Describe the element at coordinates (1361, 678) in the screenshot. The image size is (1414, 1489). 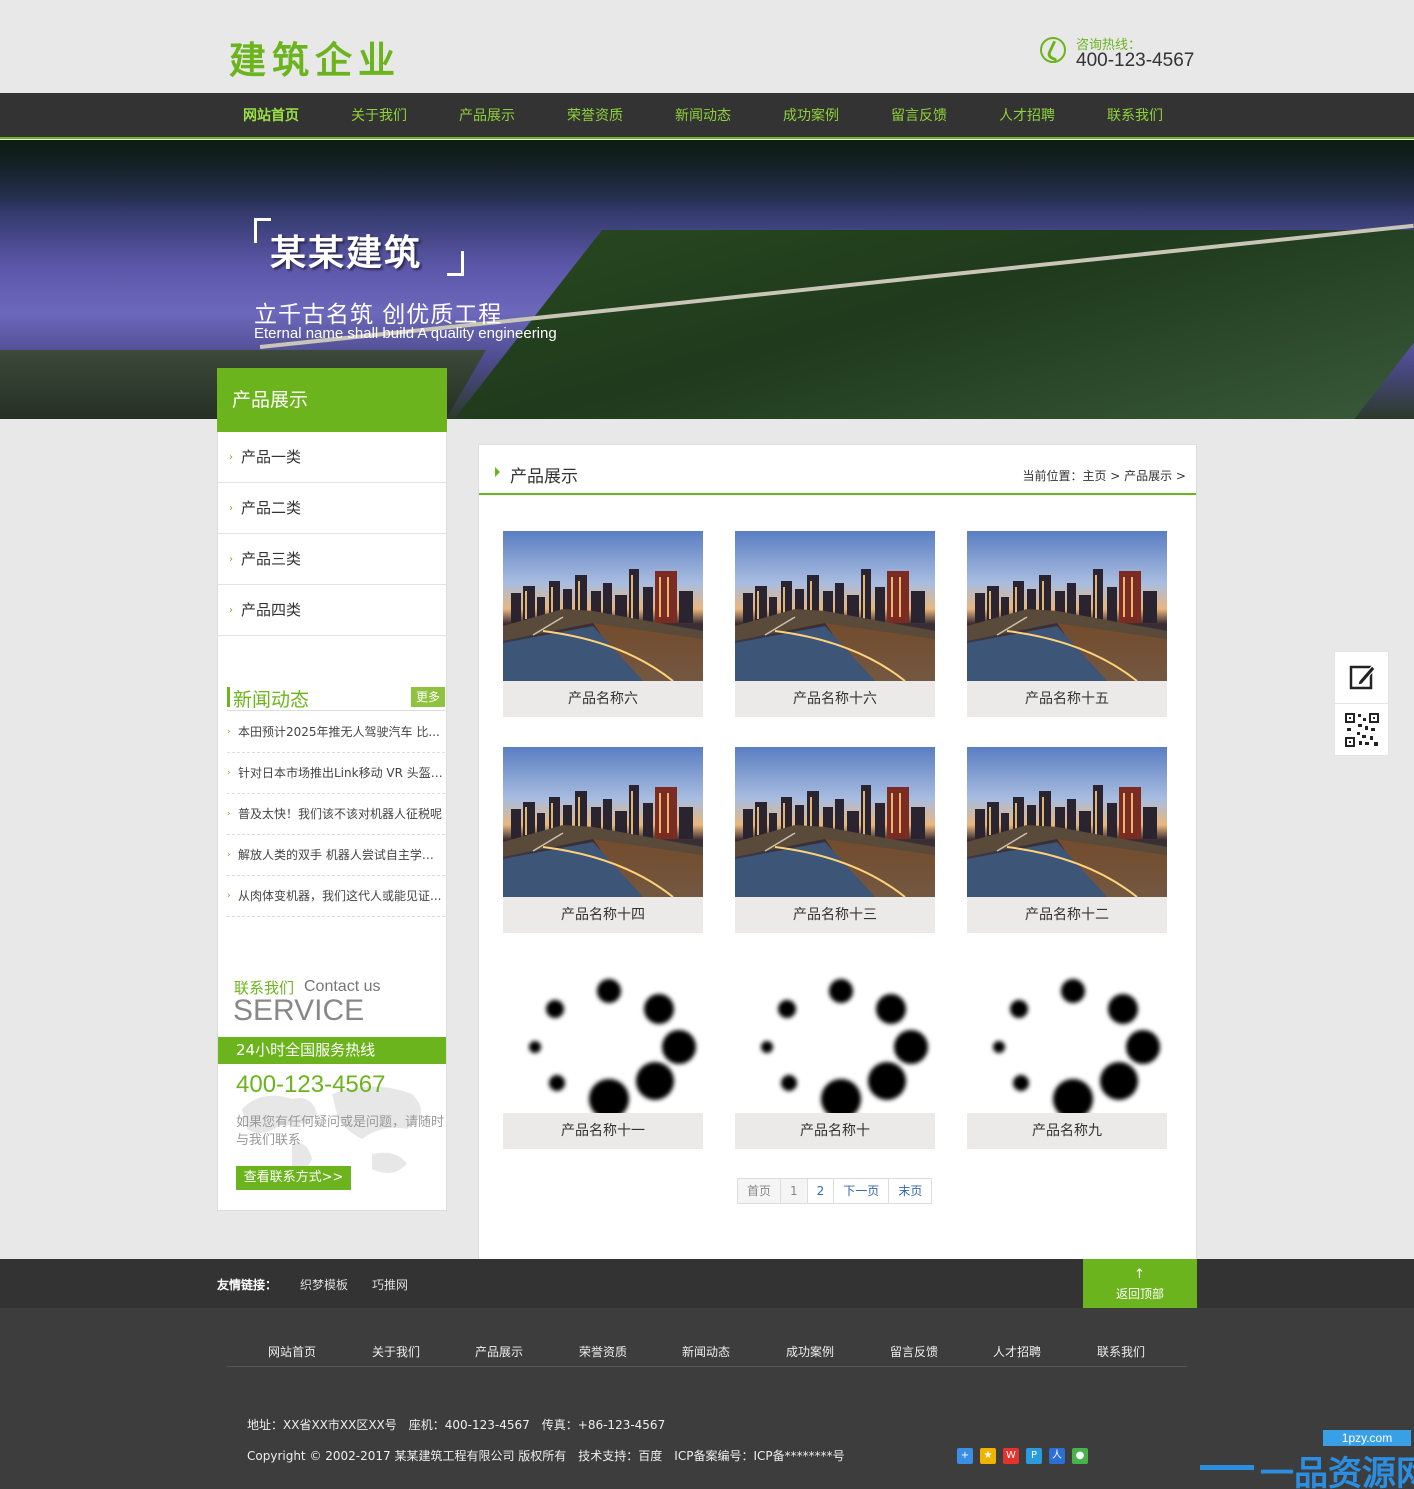
I see `feedback-button` at that location.